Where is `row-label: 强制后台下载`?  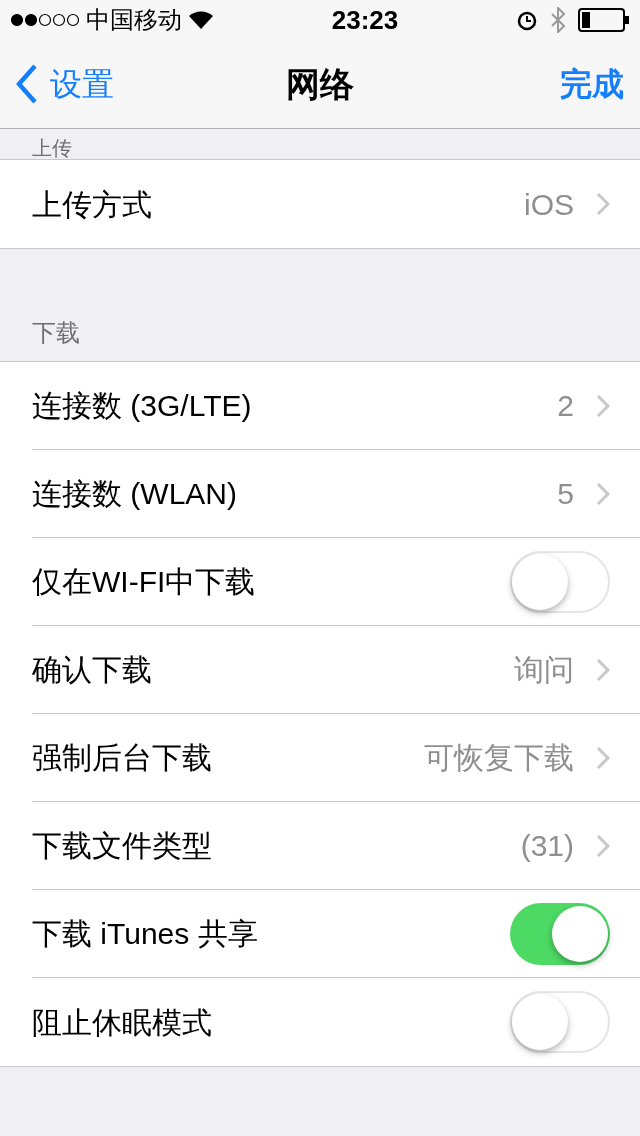
row-label: 强制后台下载 is located at coordinates (122, 758).